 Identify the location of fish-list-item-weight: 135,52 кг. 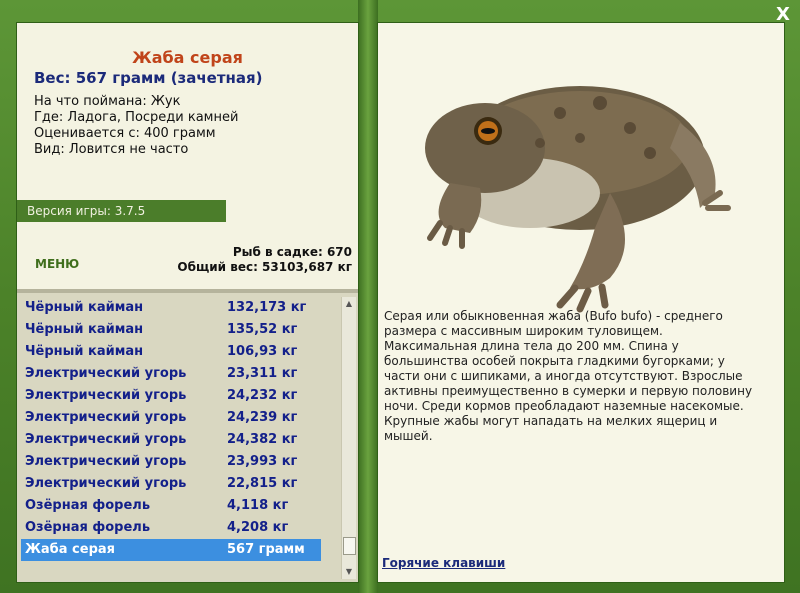
(262, 329).